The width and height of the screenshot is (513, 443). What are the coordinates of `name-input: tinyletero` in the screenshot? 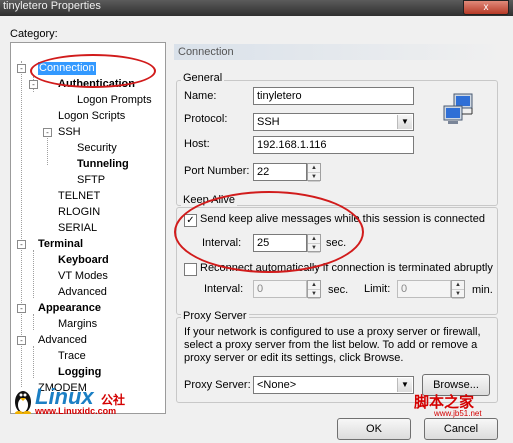 It's located at (333, 96).